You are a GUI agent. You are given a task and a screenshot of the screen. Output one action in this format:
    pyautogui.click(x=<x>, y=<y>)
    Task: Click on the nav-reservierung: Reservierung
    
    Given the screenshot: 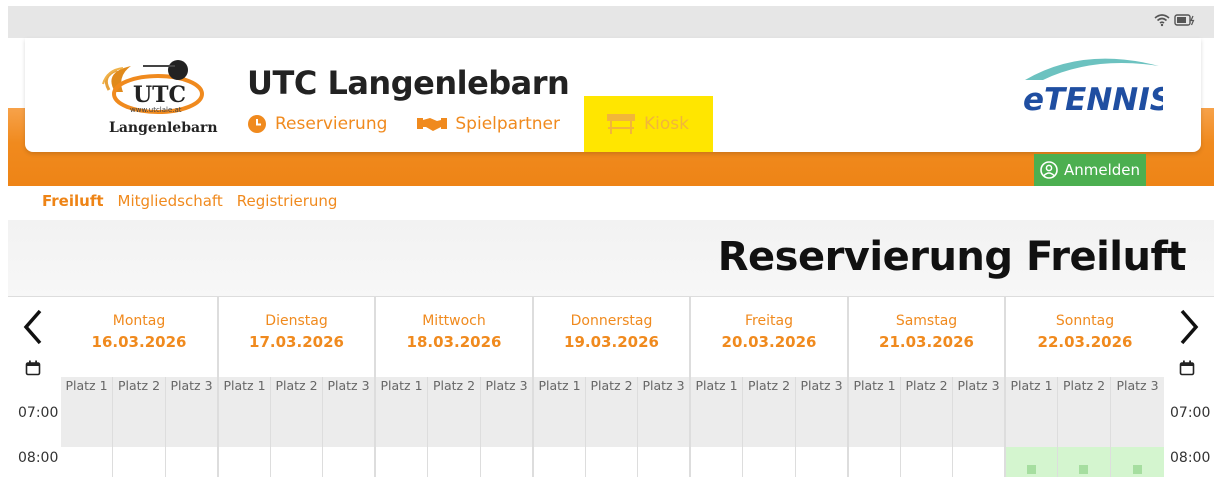 What is the action you would take?
    pyautogui.click(x=332, y=124)
    